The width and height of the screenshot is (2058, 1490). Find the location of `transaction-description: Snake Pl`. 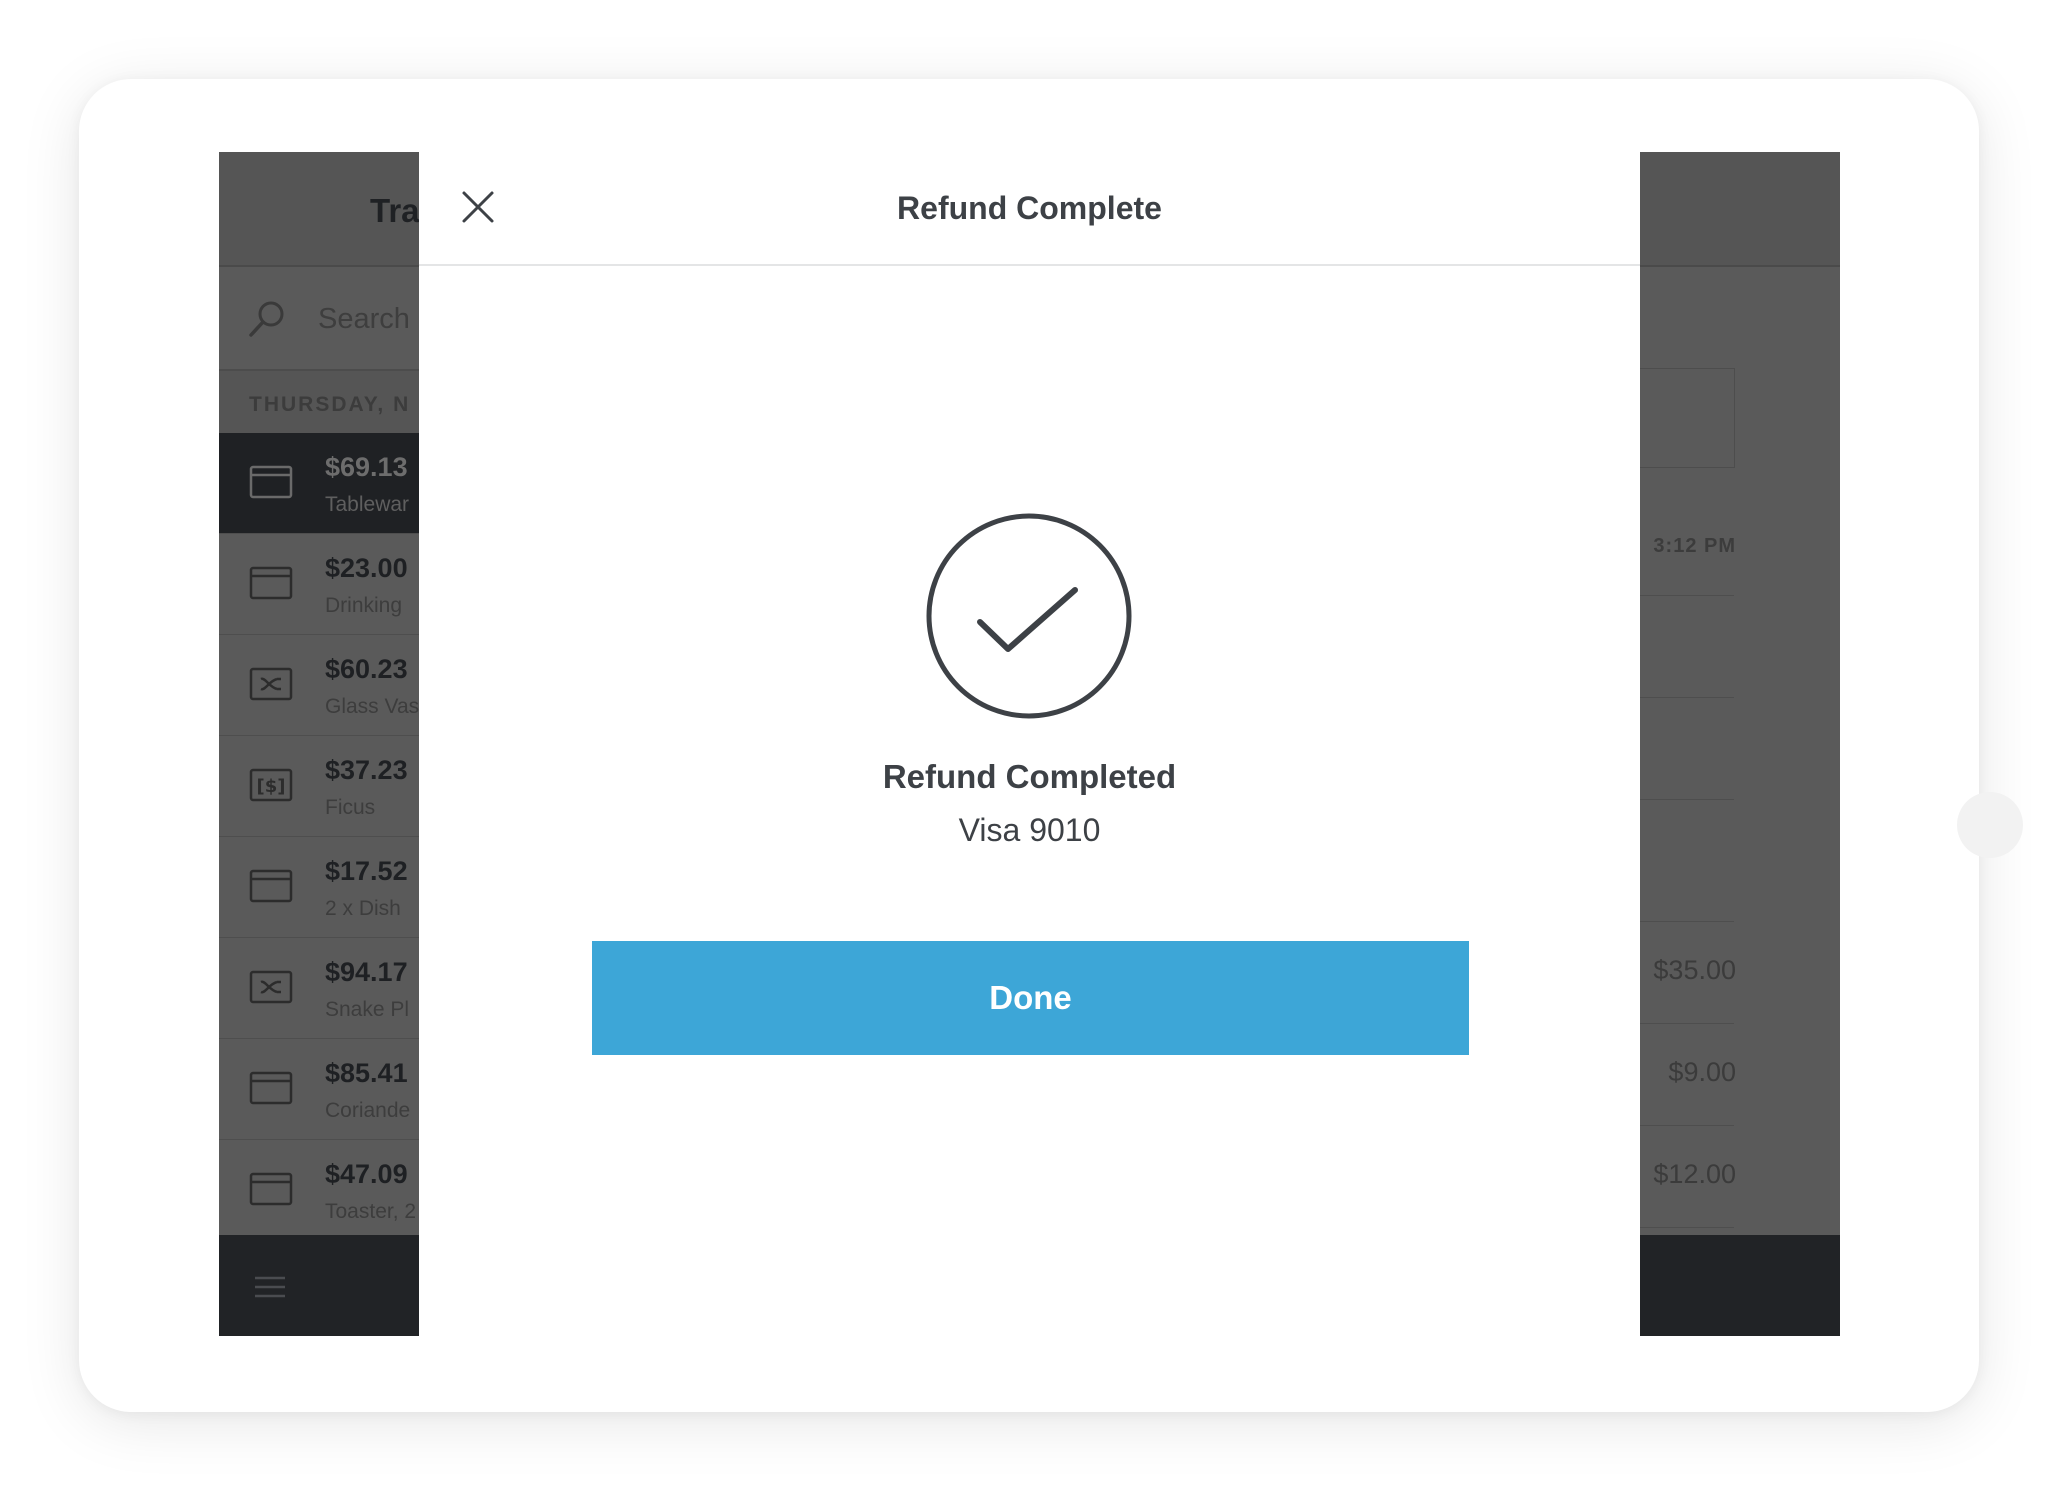

transaction-description: Snake Pl is located at coordinates (367, 1009).